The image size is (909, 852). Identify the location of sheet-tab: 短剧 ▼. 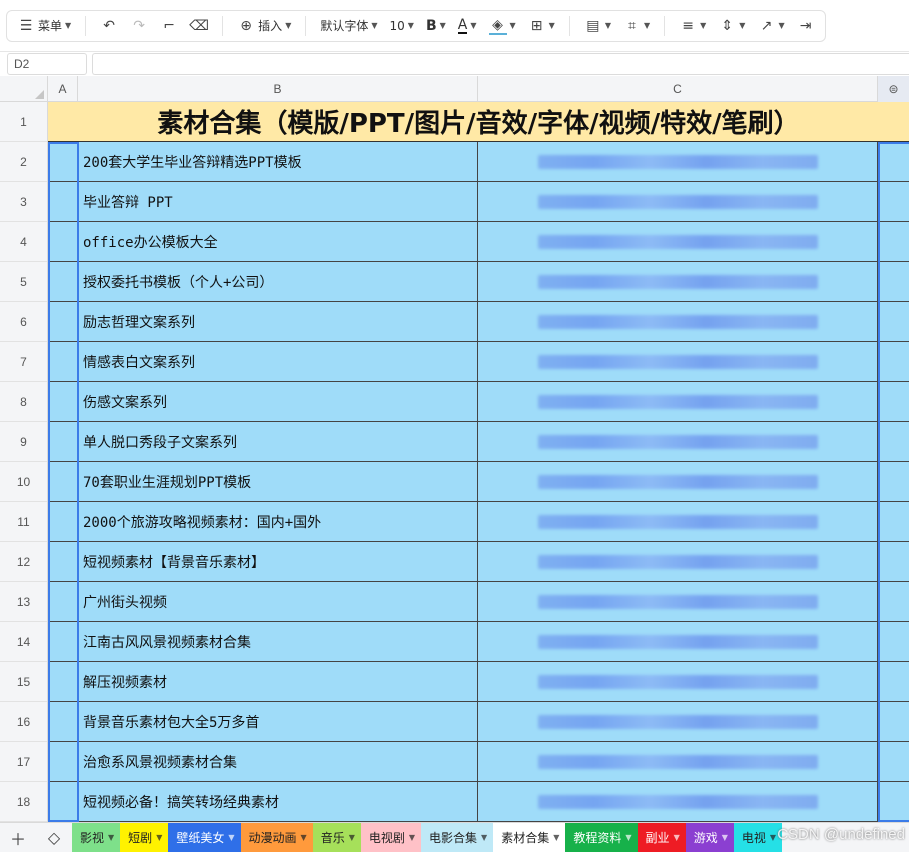
(144, 837).